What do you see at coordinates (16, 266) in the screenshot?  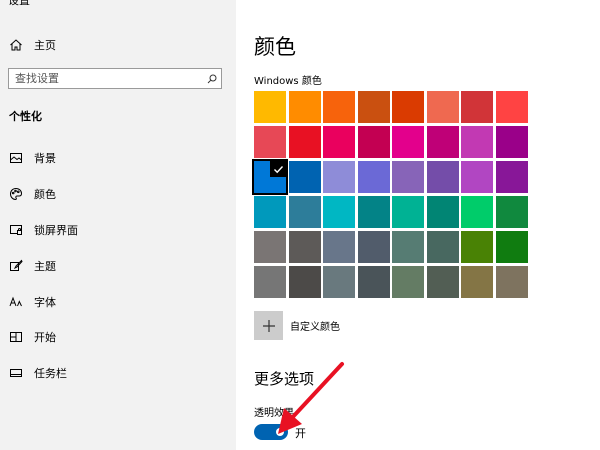 I see `theme-brush-icon` at bounding box center [16, 266].